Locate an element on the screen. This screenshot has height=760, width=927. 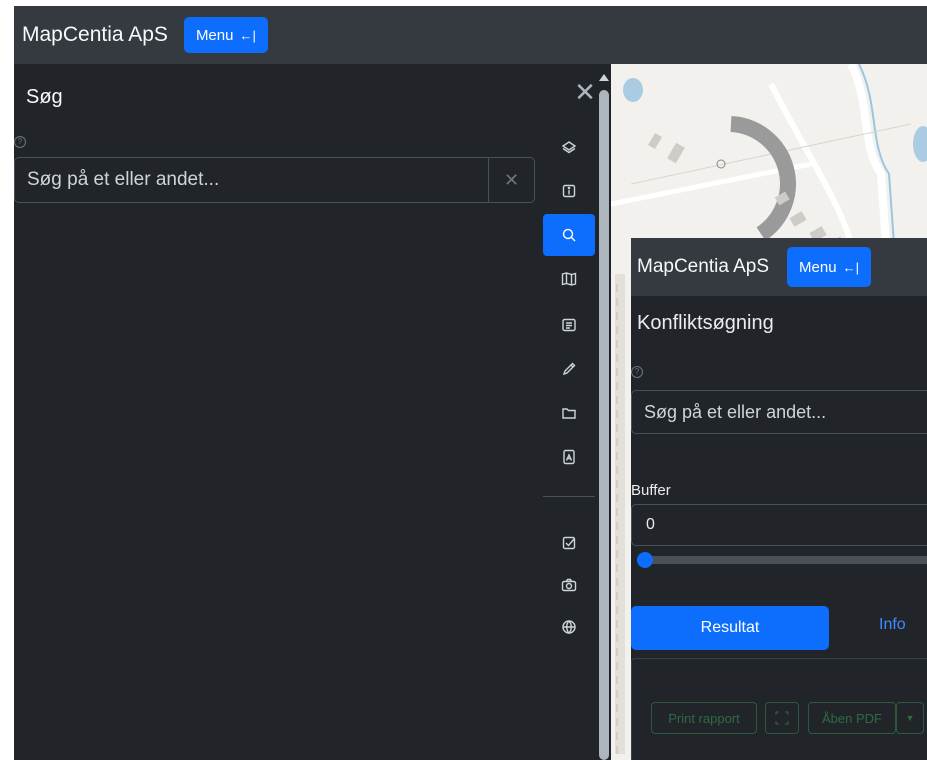
open-pdf-dropdown: ▼ is located at coordinates (910, 718).